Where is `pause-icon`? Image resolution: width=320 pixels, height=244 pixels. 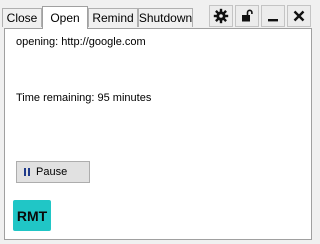
pause-icon is located at coordinates (27, 172).